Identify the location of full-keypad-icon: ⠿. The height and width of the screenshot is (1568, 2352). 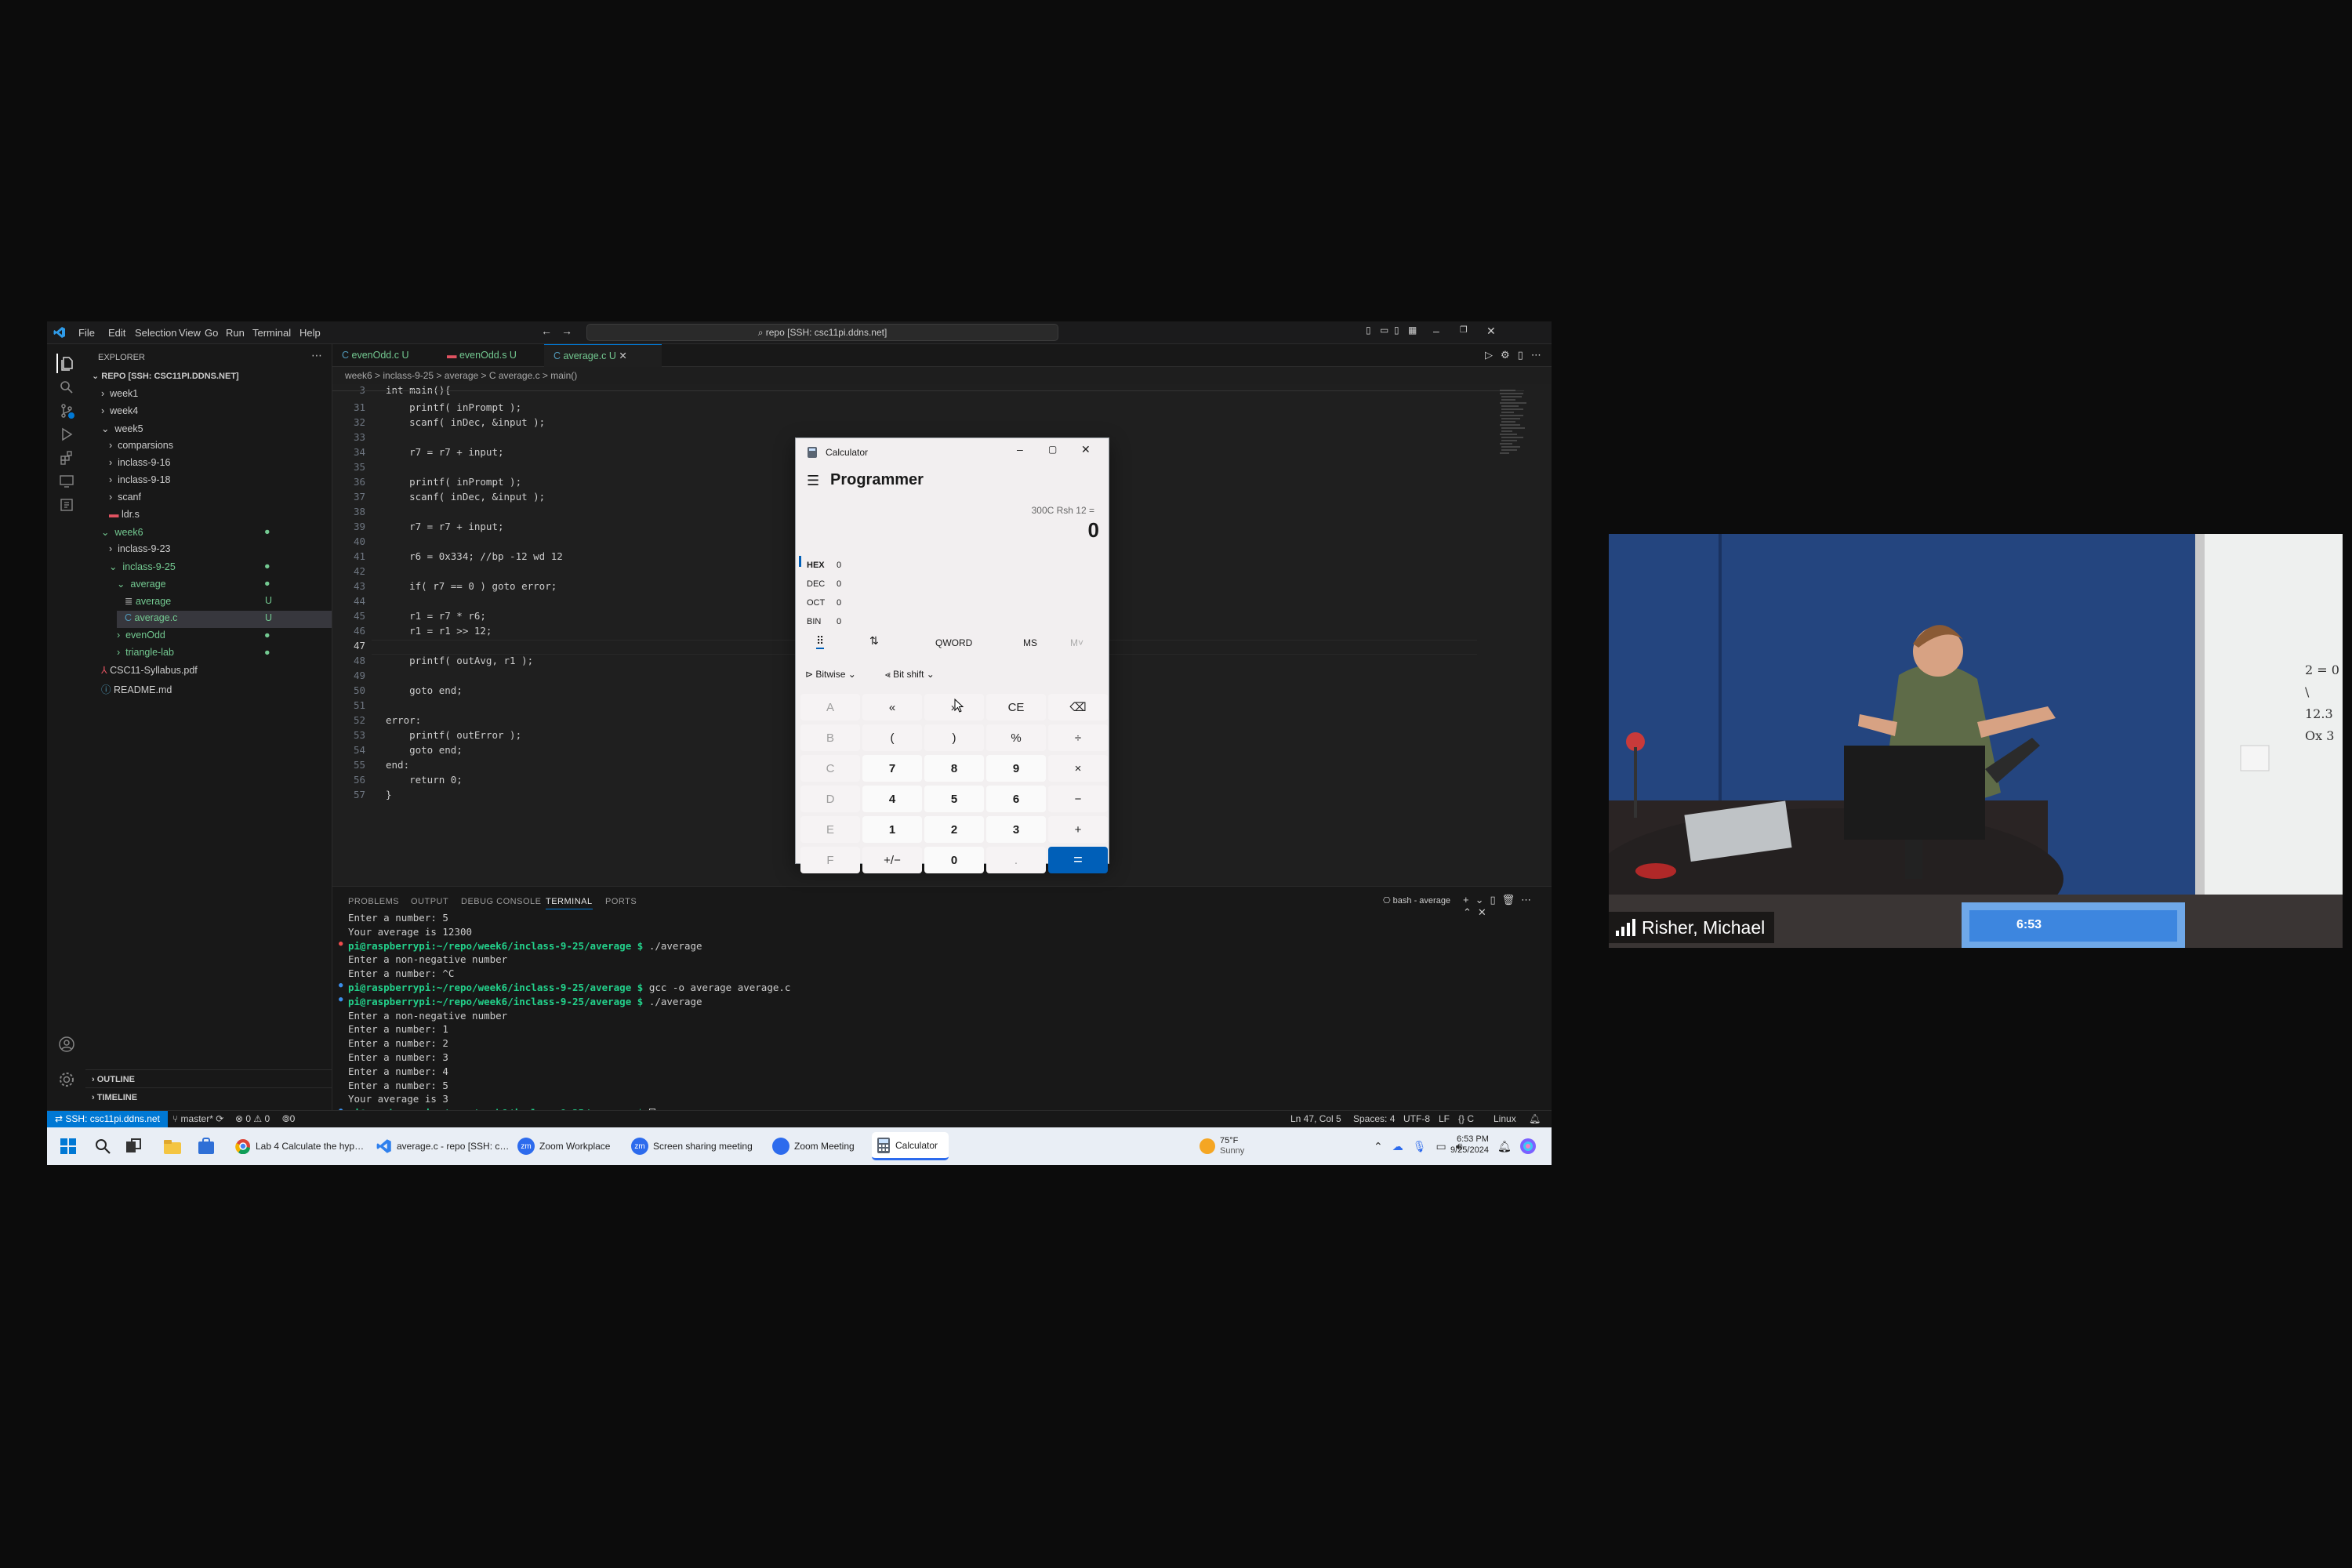
(820, 641).